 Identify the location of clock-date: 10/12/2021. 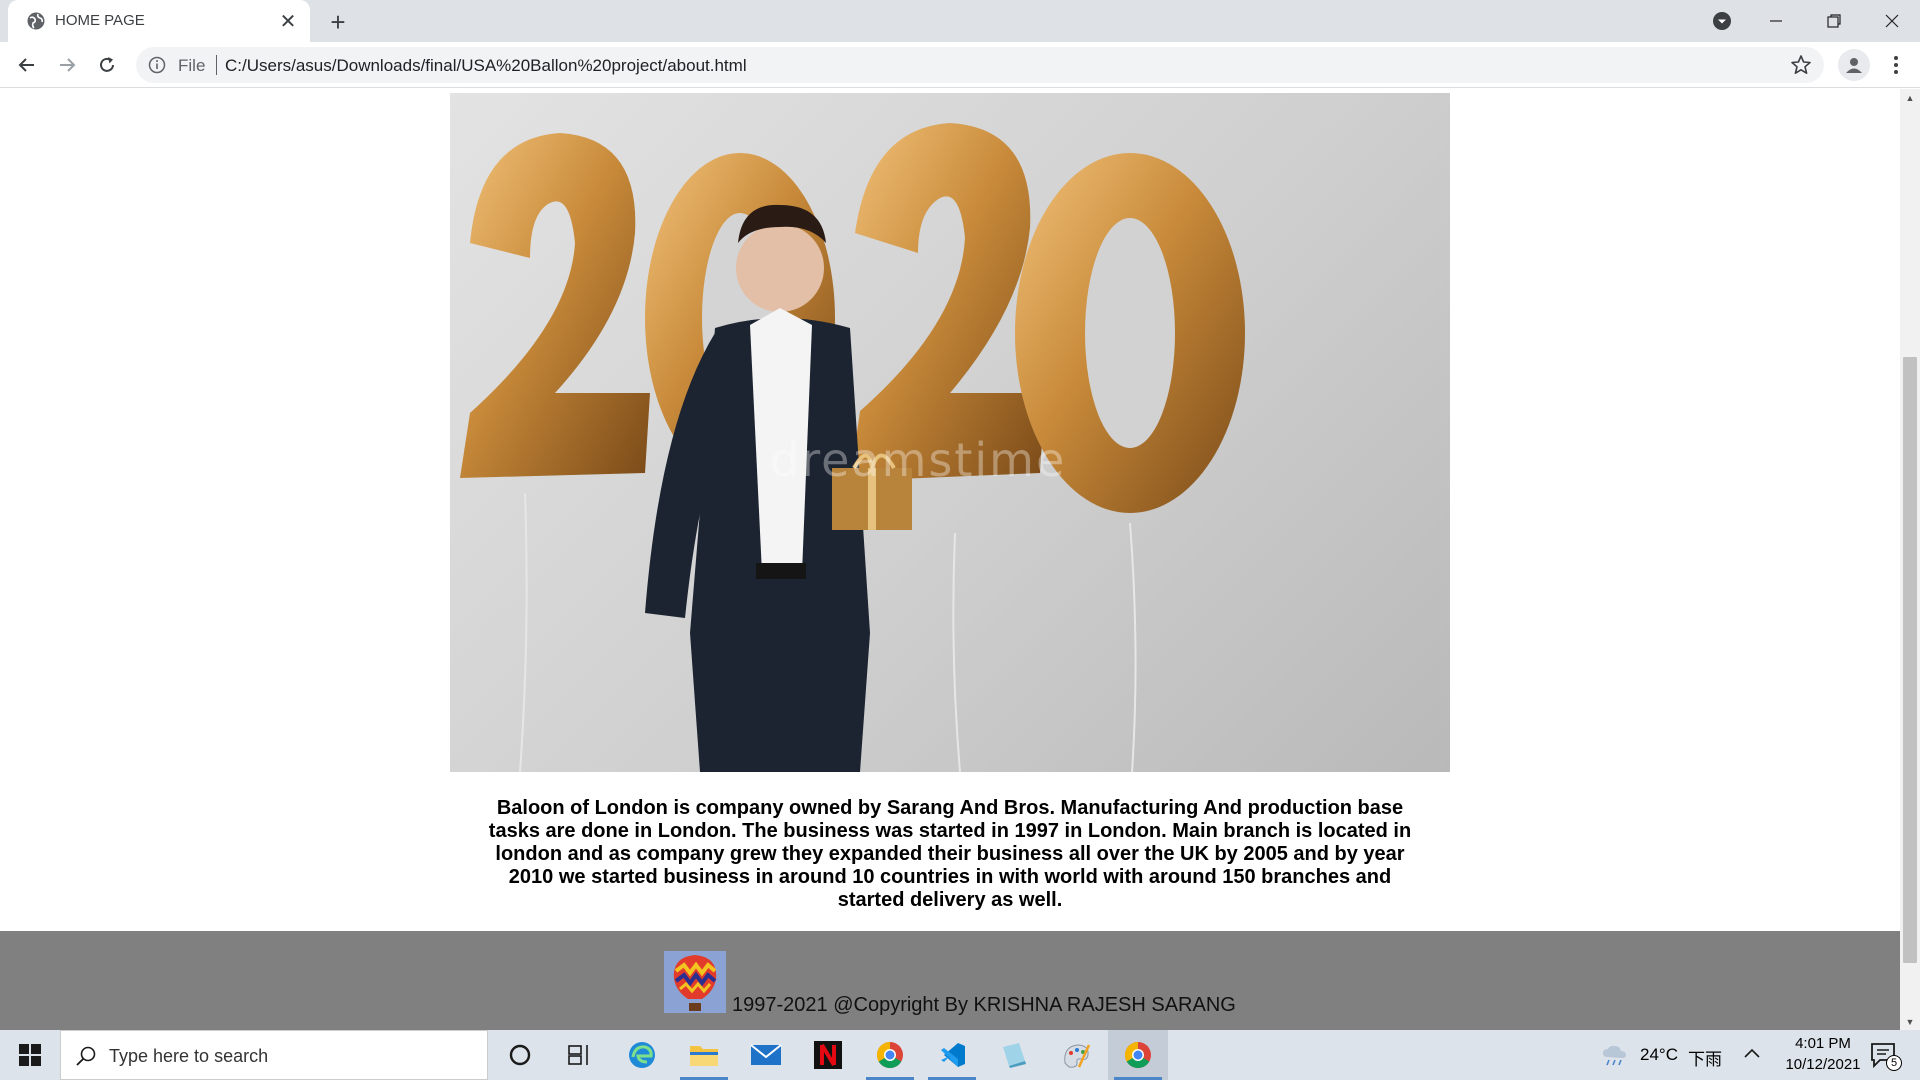
(1823, 1064).